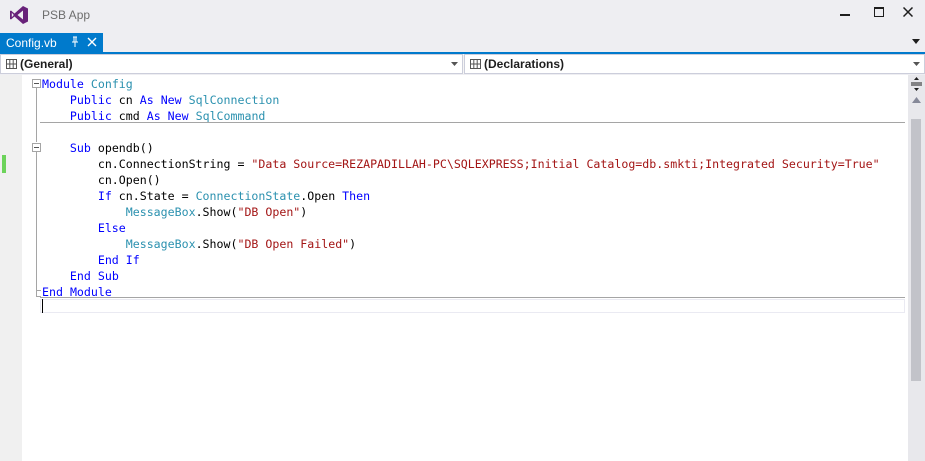 The width and height of the screenshot is (925, 461). I want to click on maximize-icon, so click(879, 12).